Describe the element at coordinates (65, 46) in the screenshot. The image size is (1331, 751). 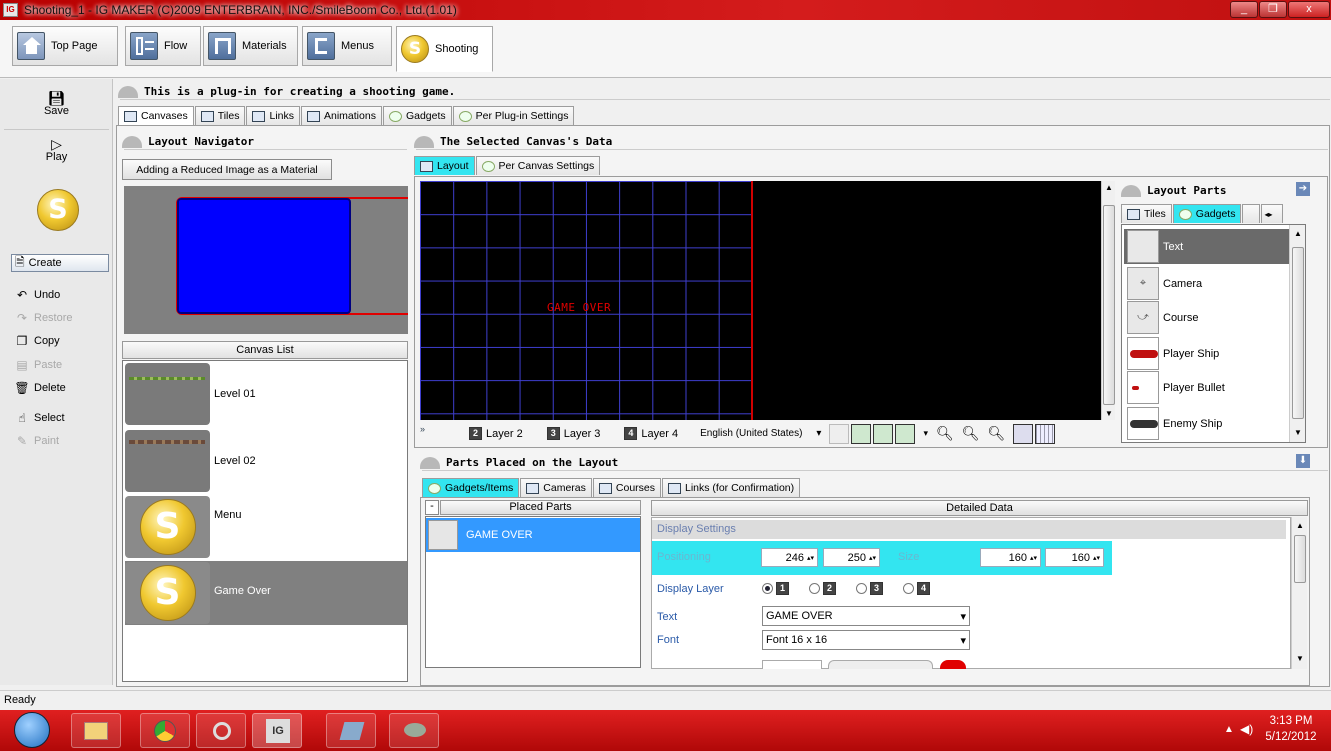
I see `tab-top-page: Top Page` at that location.